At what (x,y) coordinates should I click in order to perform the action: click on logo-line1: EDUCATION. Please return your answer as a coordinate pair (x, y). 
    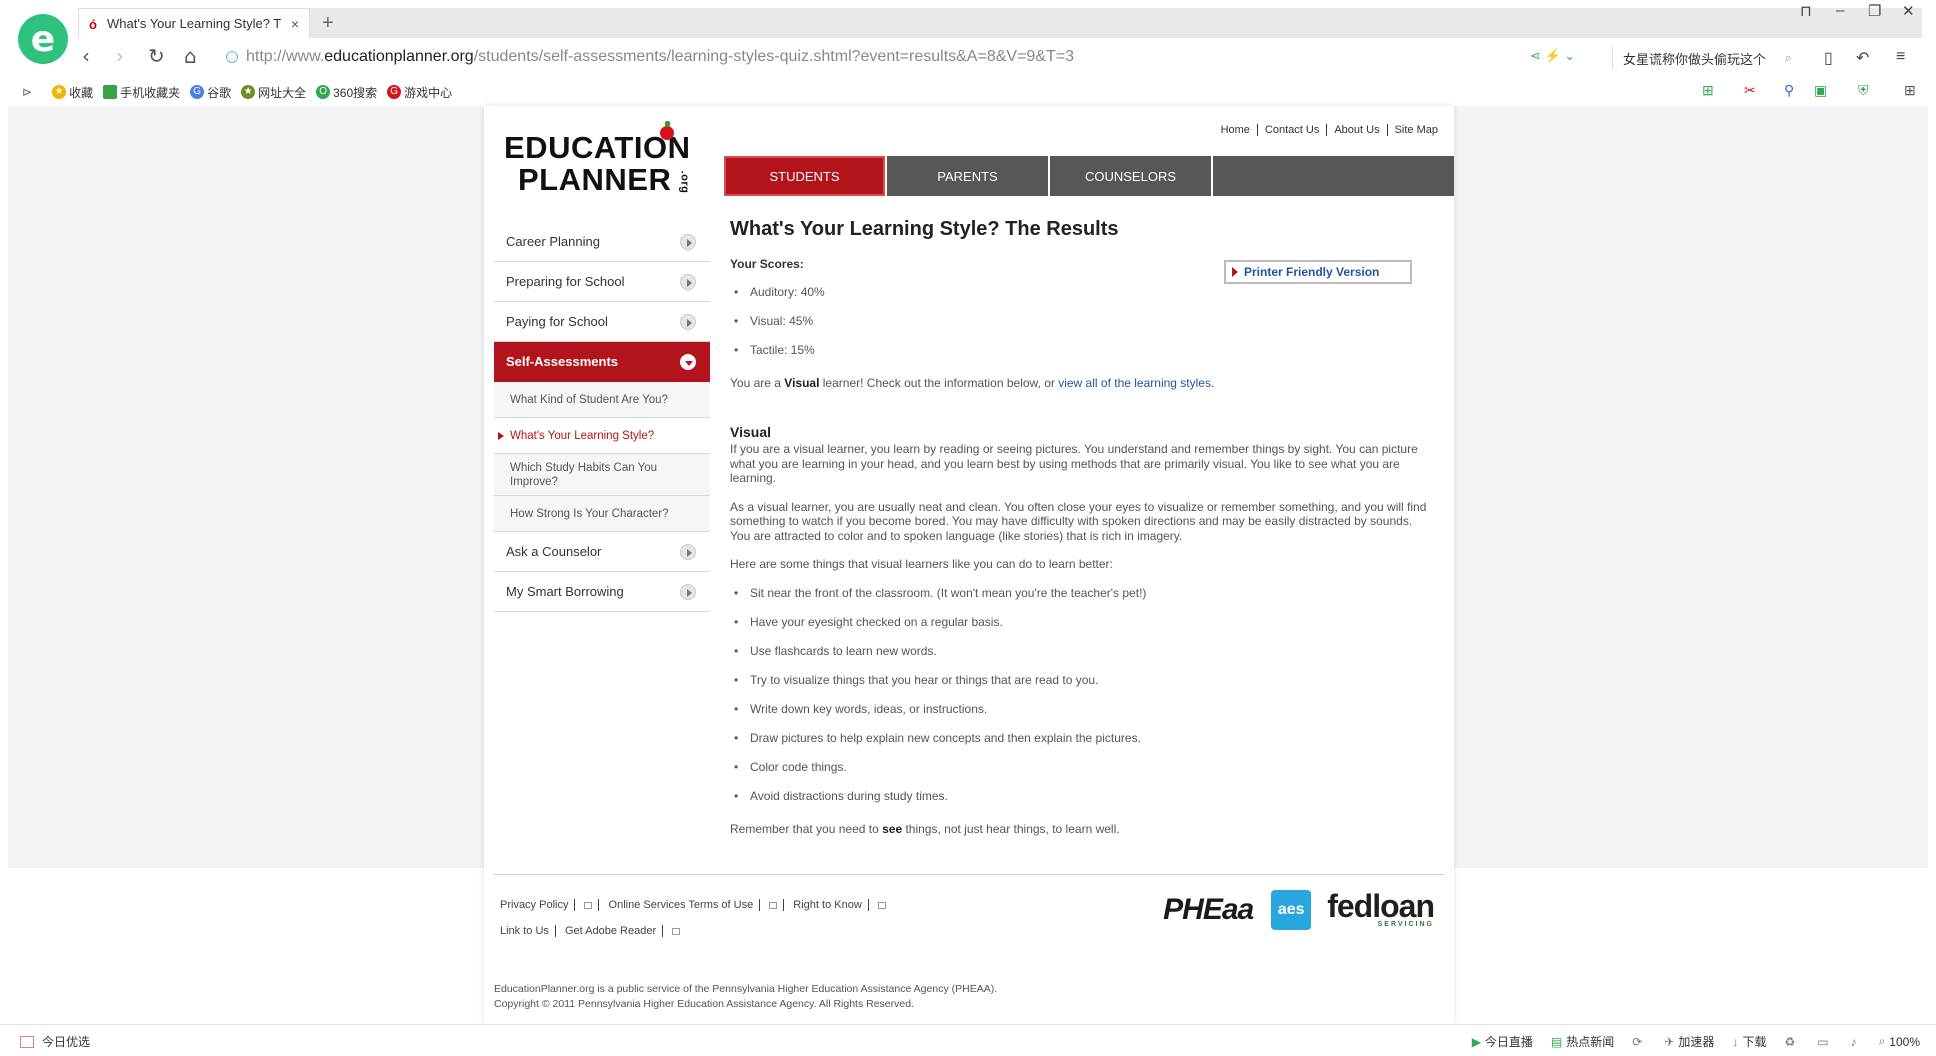
    Looking at the image, I should click on (597, 147).